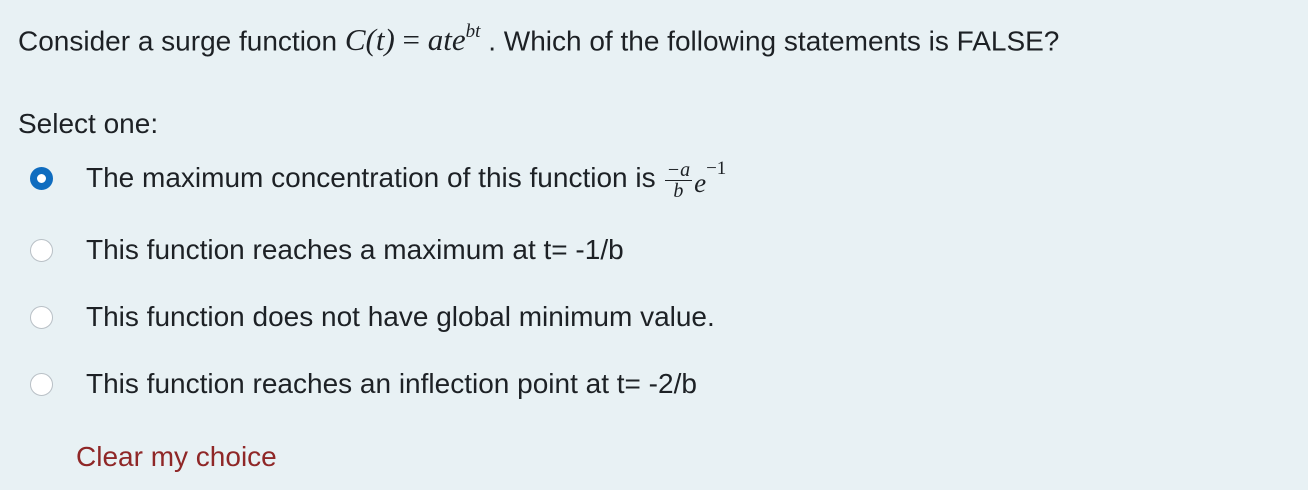 The height and width of the screenshot is (490, 1308). Describe the element at coordinates (446, 40) in the screenshot. I see `formula-rhs: ate` at that location.